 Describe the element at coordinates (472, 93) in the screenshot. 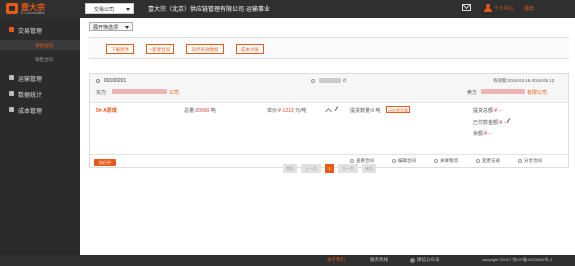

I see `seller-label: 卖方` at that location.